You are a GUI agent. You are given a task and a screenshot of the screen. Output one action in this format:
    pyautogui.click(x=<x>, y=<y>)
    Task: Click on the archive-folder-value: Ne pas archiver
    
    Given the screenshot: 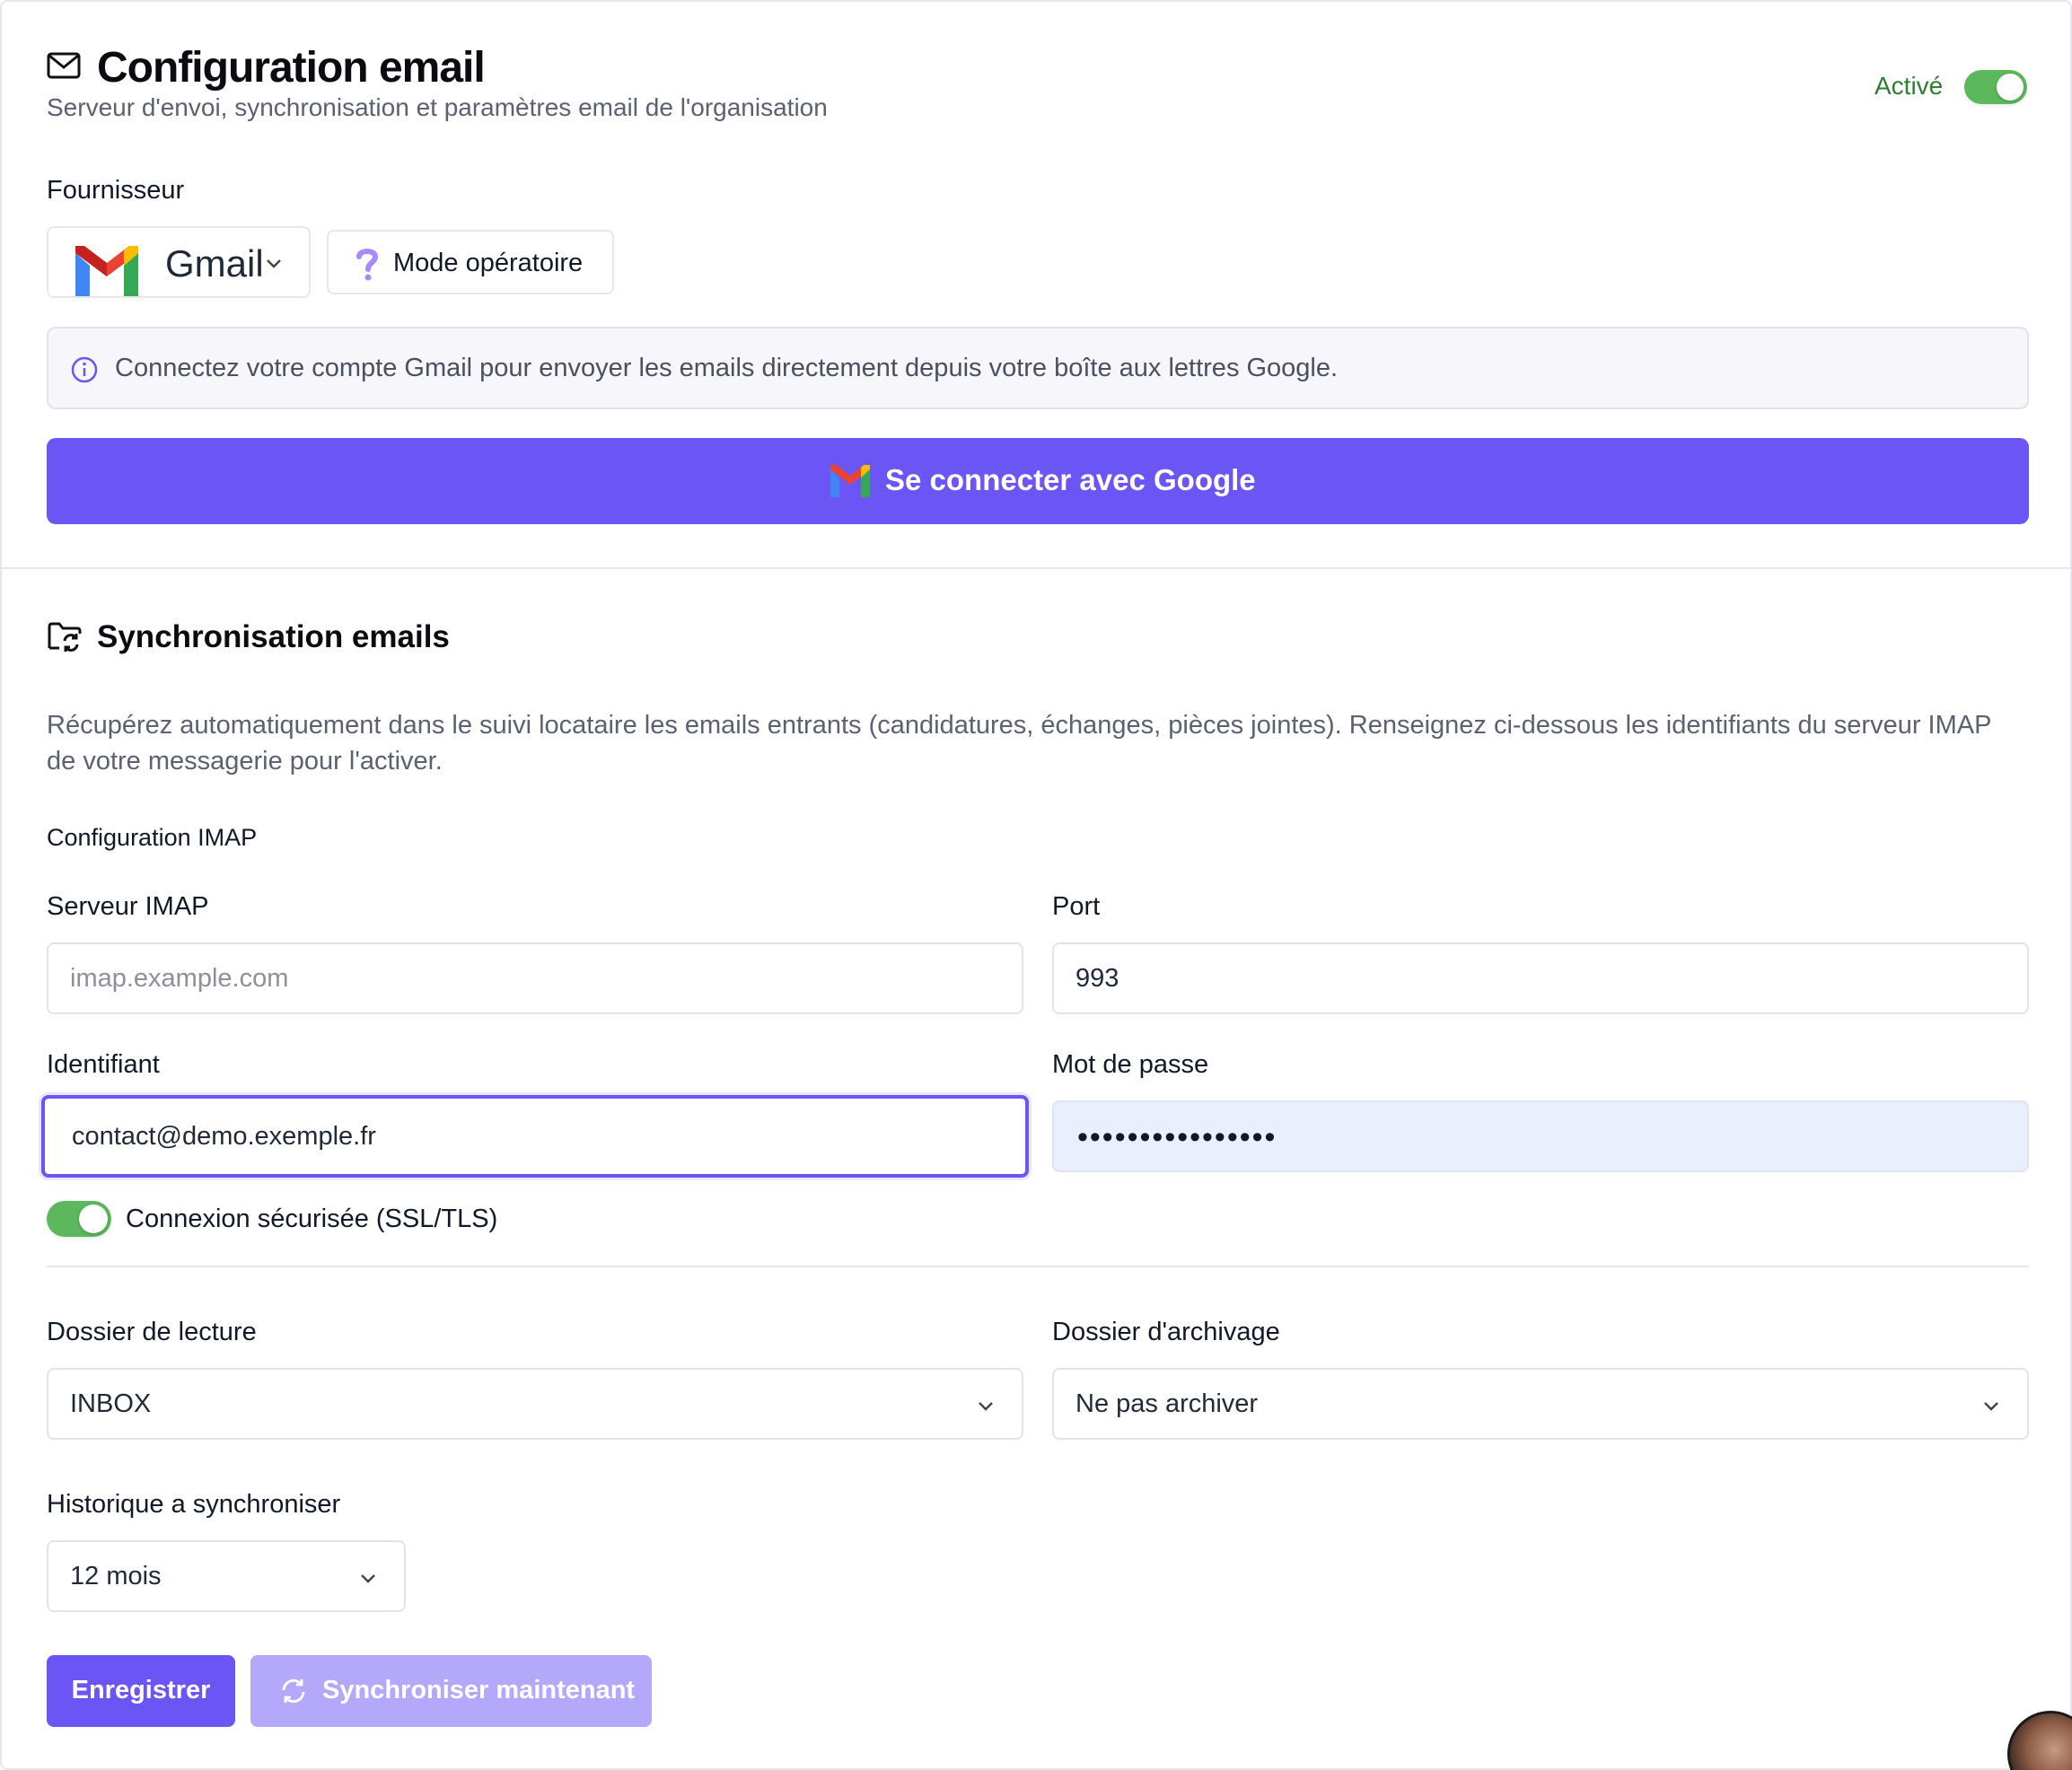 What is the action you would take?
    pyautogui.click(x=1167, y=1403)
    